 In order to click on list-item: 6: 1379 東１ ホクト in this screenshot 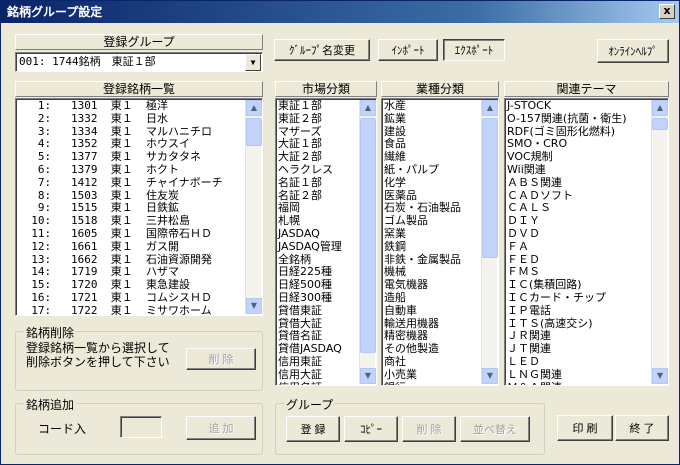, I will do `click(139, 170)`.